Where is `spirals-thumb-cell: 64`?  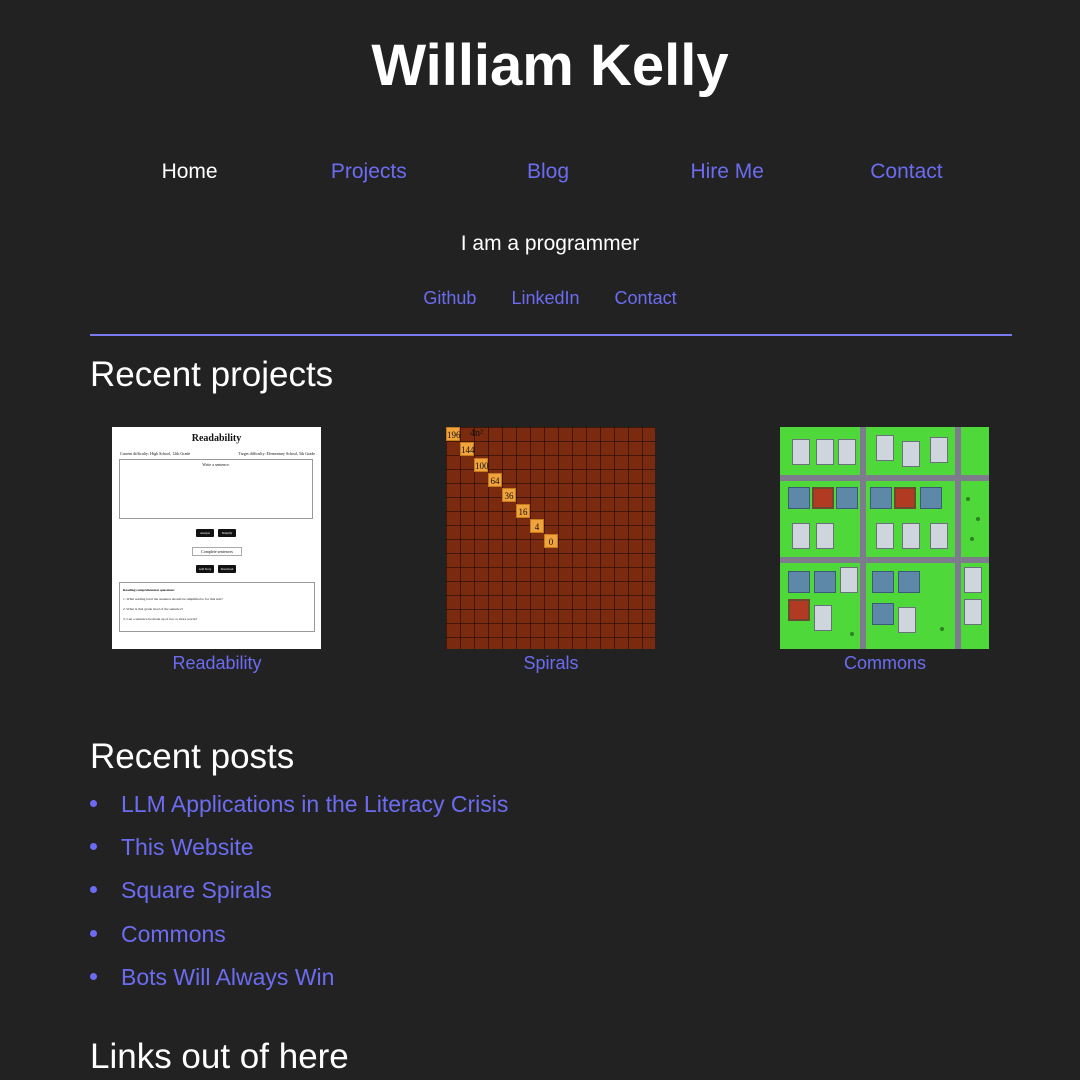
spirals-thumb-cell: 64 is located at coordinates (495, 479).